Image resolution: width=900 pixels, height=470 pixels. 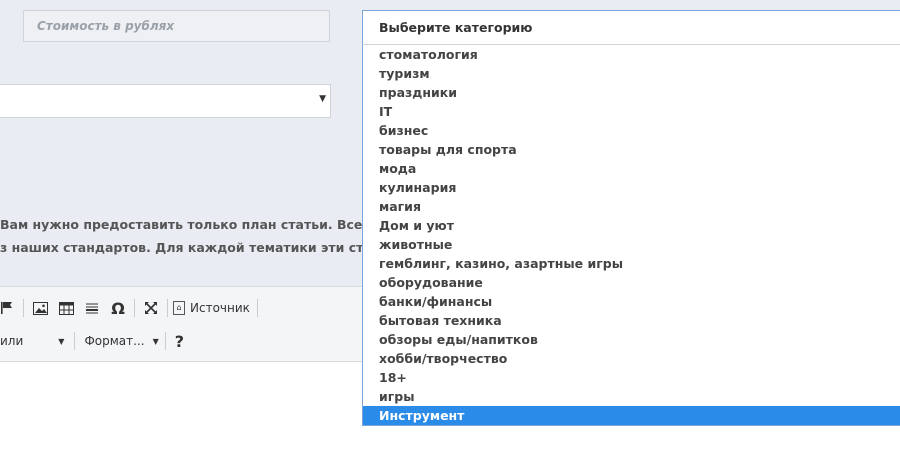 I want to click on price-input: Стоимость в рублях, so click(x=176, y=26).